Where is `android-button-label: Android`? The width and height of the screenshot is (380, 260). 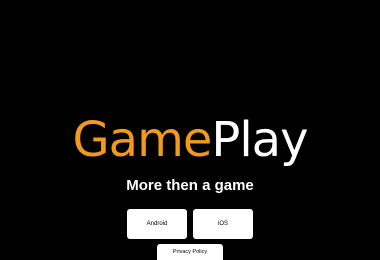
android-button-label: Android is located at coordinates (157, 224).